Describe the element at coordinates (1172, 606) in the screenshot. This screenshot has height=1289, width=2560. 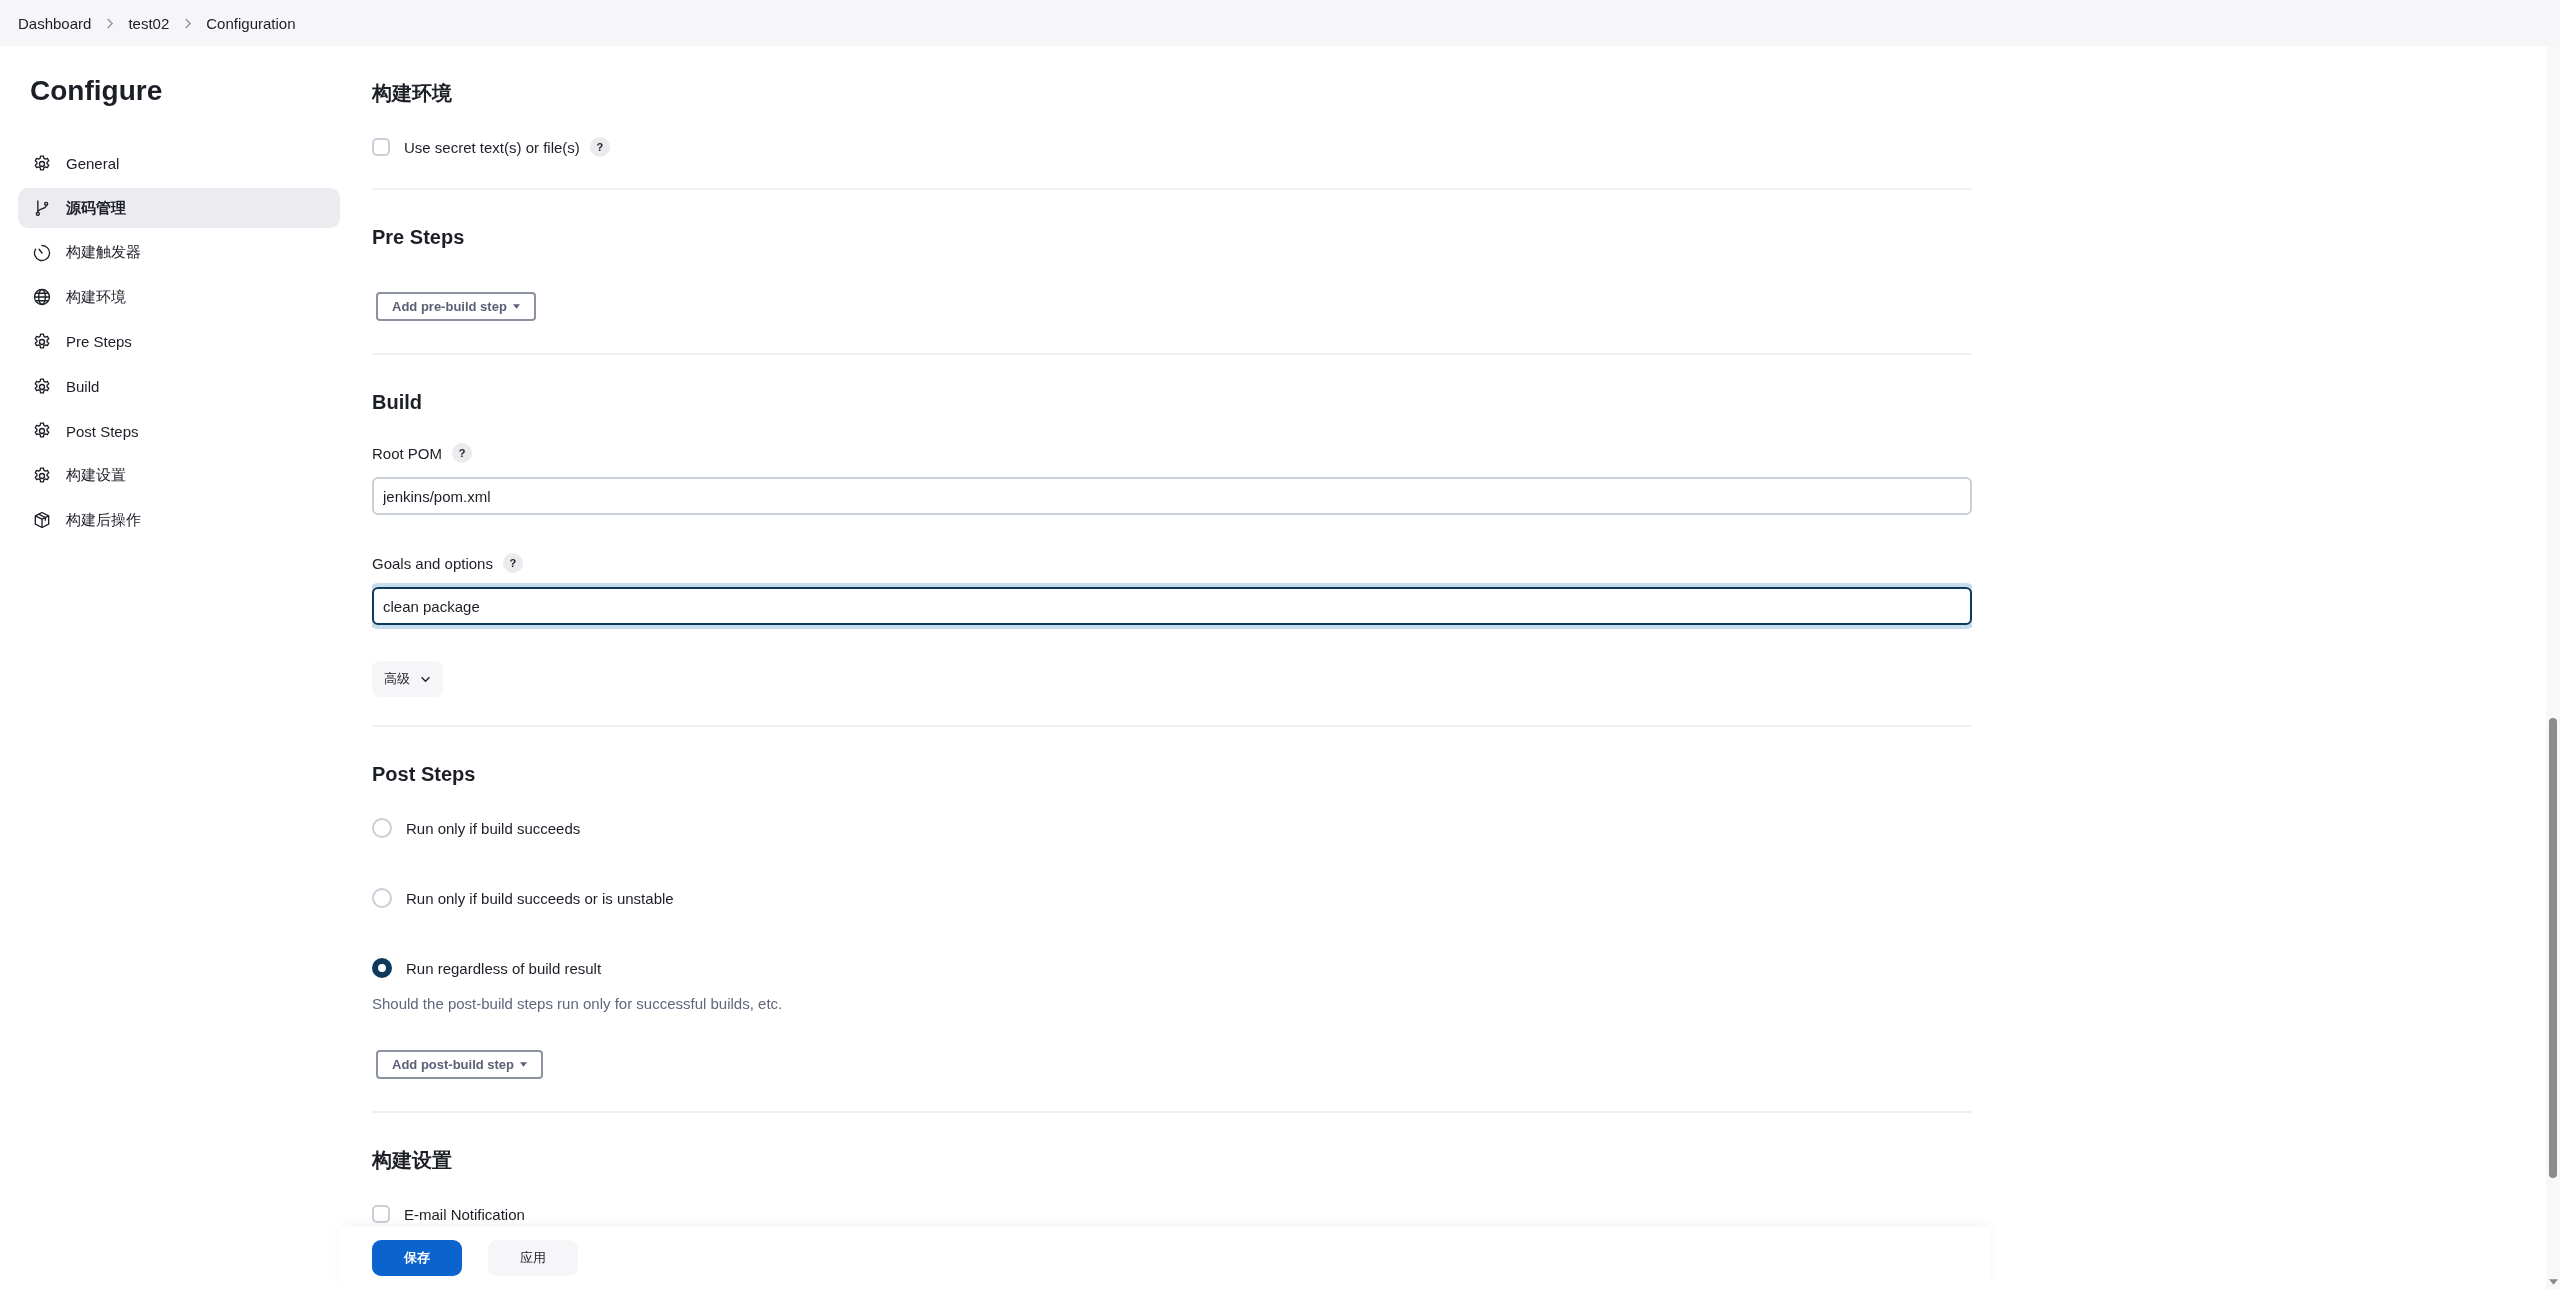
I see `text-field: clean package` at that location.